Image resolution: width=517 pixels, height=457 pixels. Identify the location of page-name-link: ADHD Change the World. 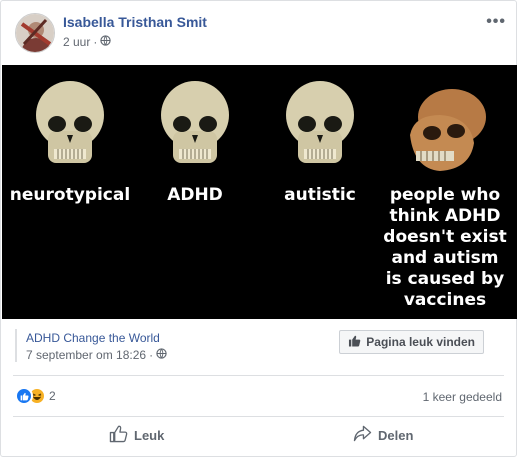
(96, 338).